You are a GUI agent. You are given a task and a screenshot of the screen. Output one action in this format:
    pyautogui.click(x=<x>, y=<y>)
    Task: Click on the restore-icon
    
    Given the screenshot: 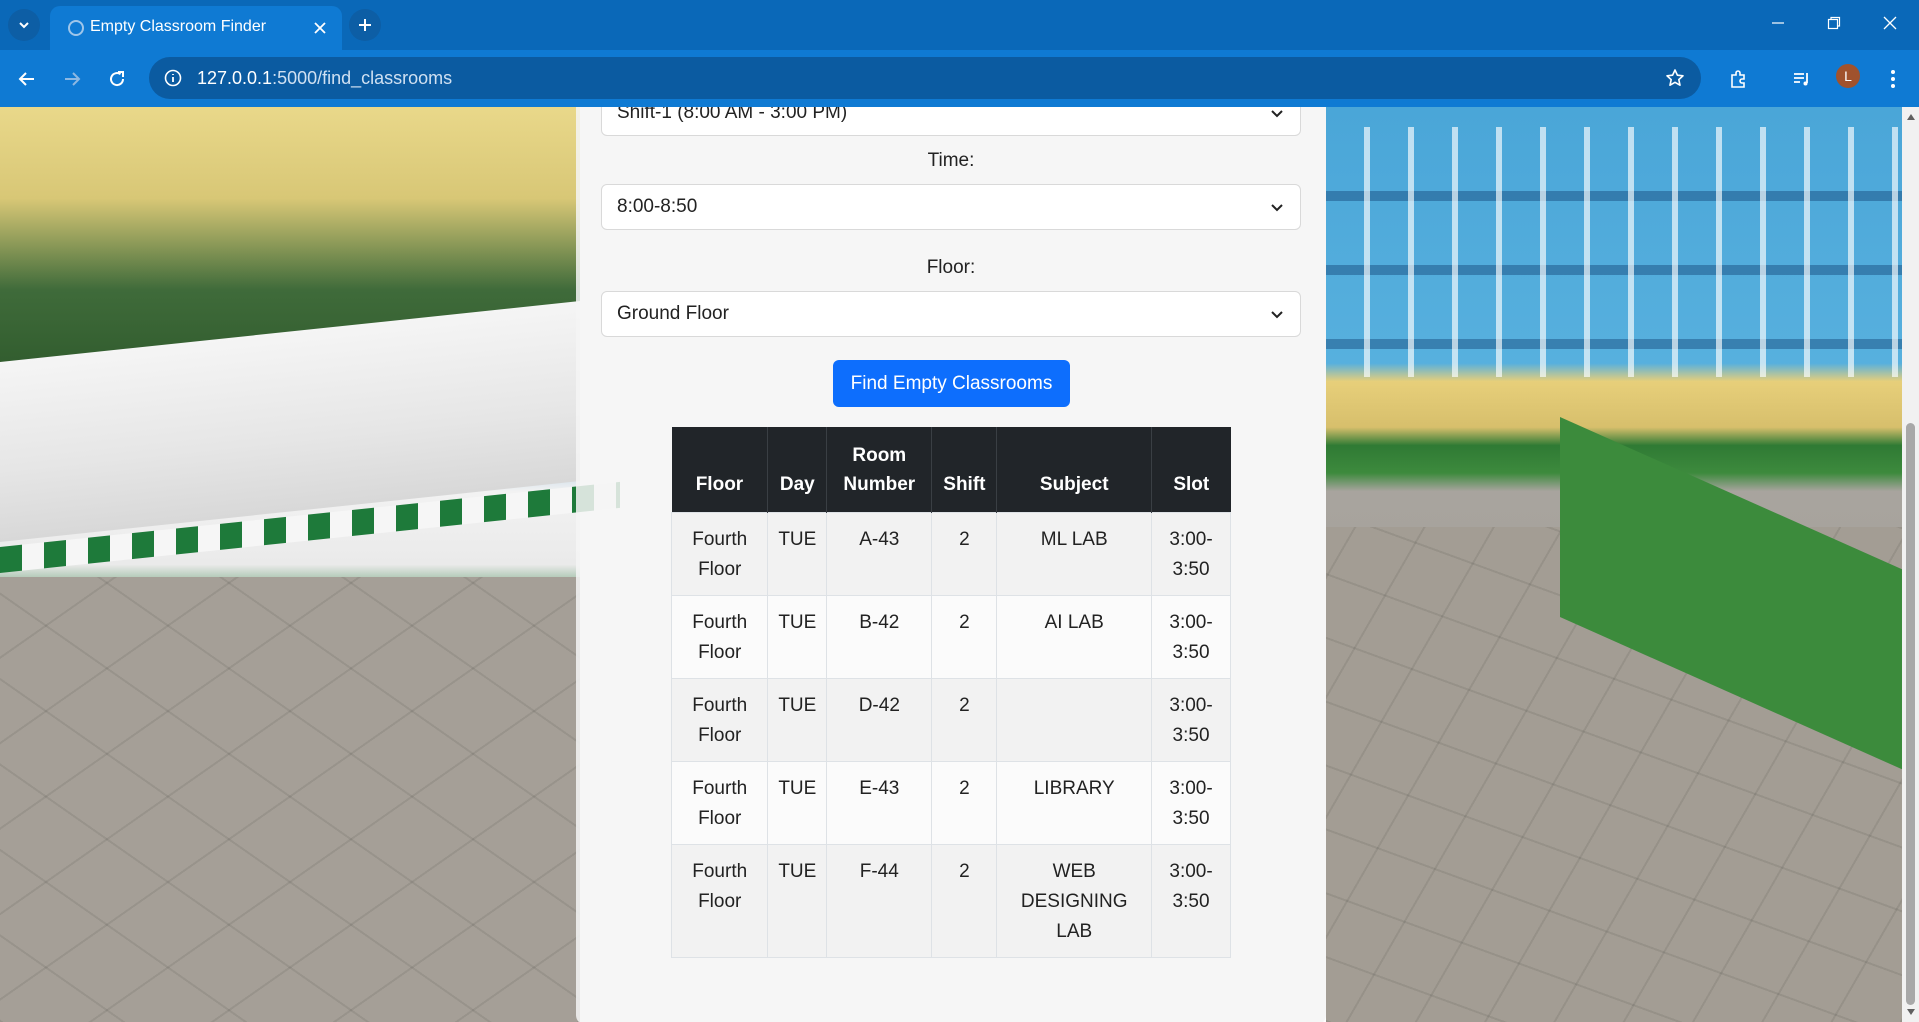 What is the action you would take?
    pyautogui.click(x=1834, y=23)
    